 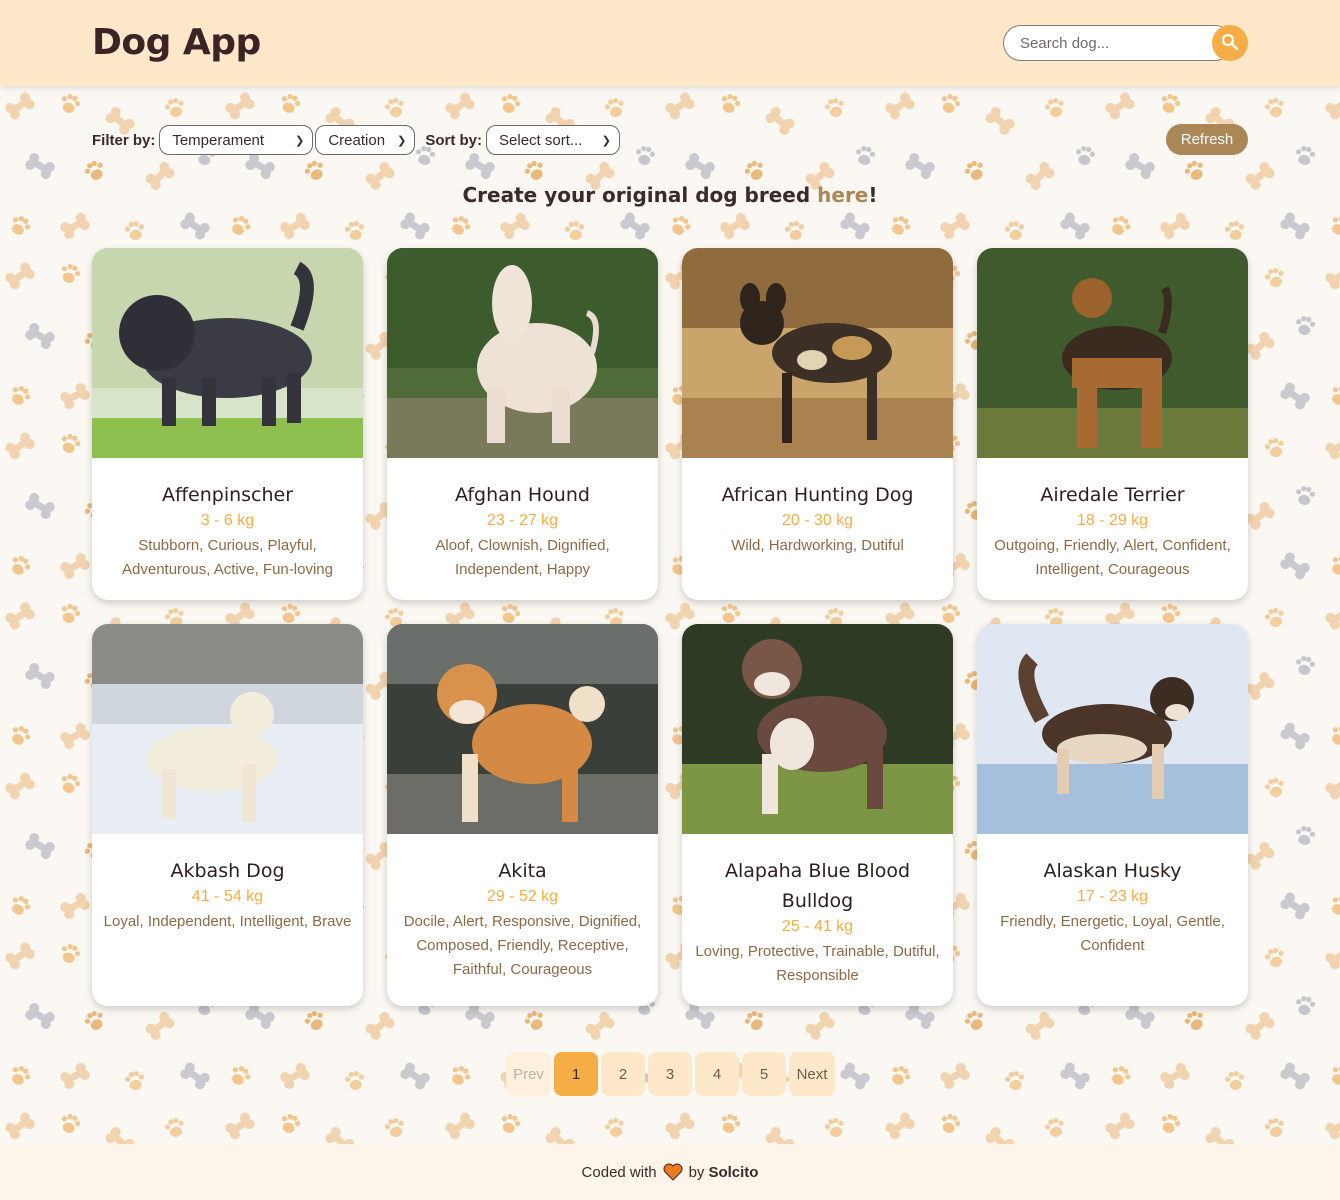 I want to click on search-bar, so click(x=1125, y=43).